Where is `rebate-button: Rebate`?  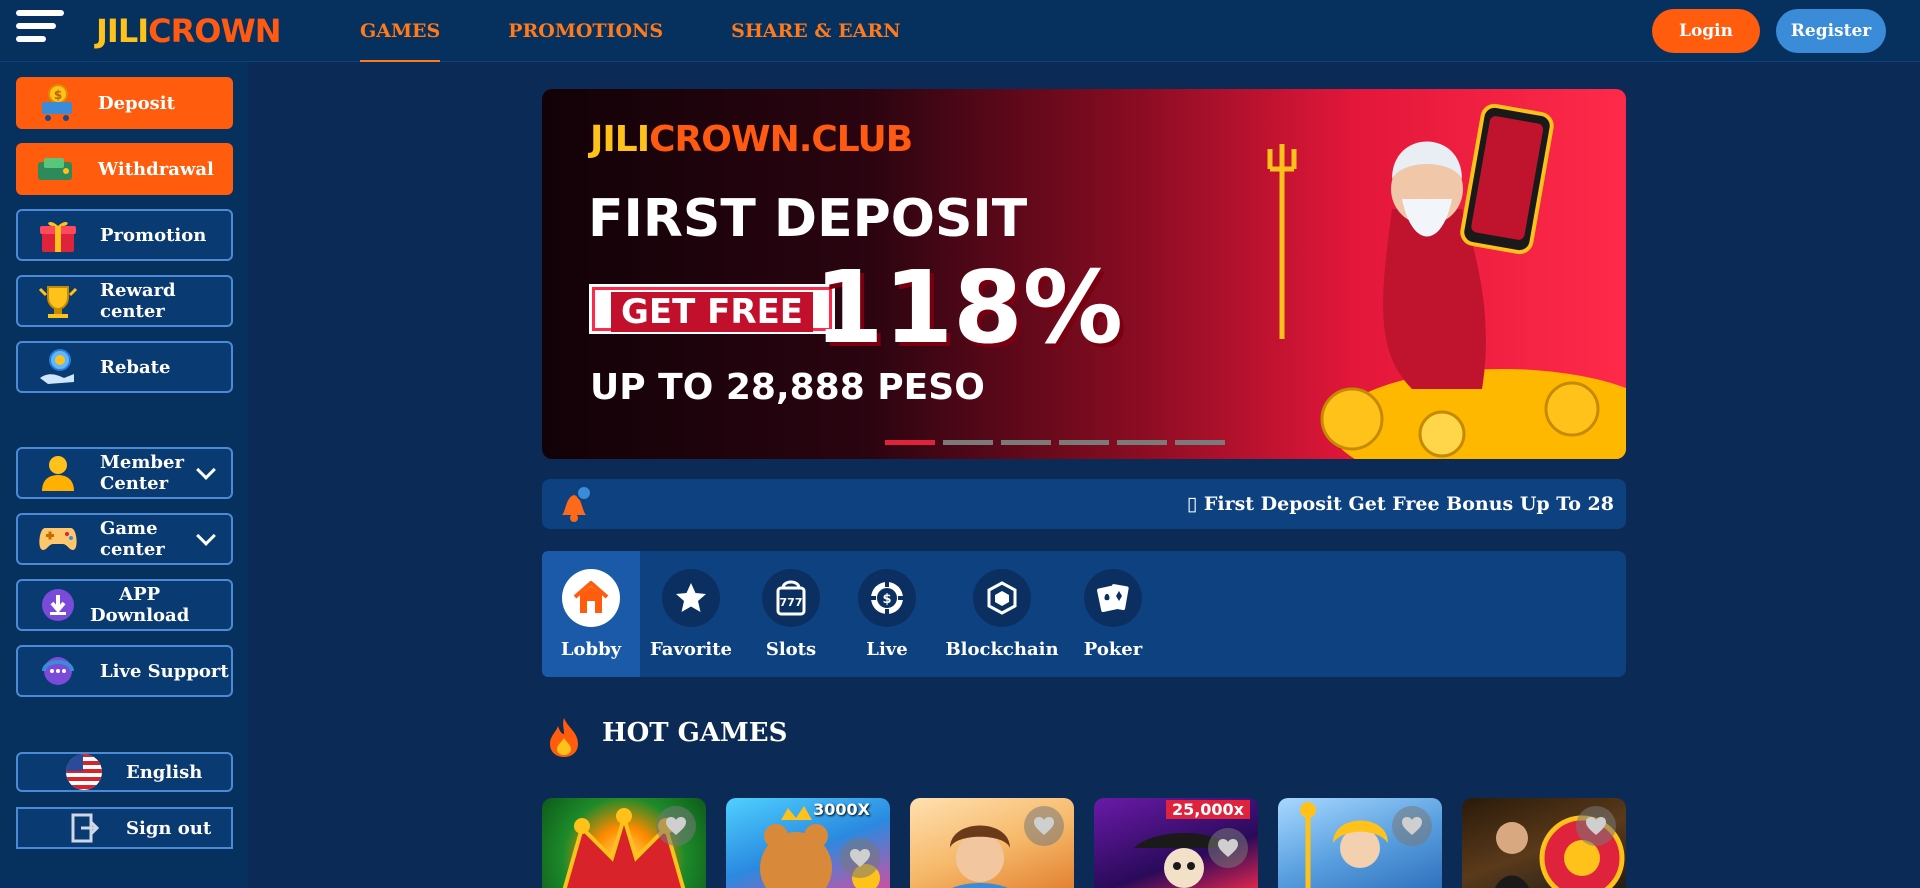
rebate-button: Rebate is located at coordinates (124, 367).